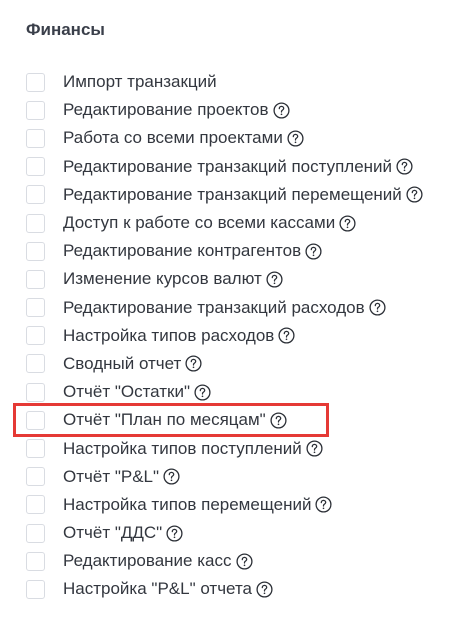  Describe the element at coordinates (140, 82) in the screenshot. I see `permission-label: Импорт транзакций` at that location.